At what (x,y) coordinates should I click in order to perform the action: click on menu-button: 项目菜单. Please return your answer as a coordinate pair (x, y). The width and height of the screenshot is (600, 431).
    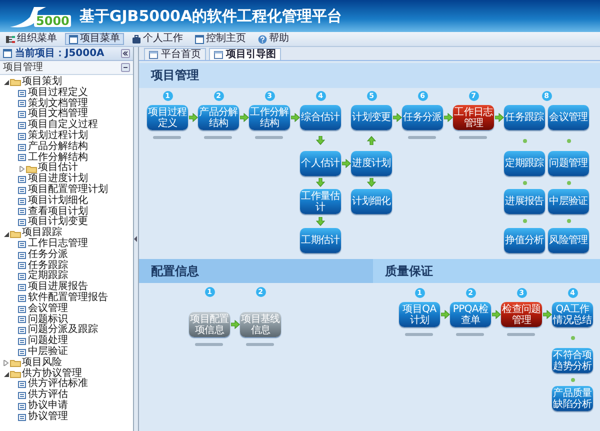
    Looking at the image, I should click on (94, 39).